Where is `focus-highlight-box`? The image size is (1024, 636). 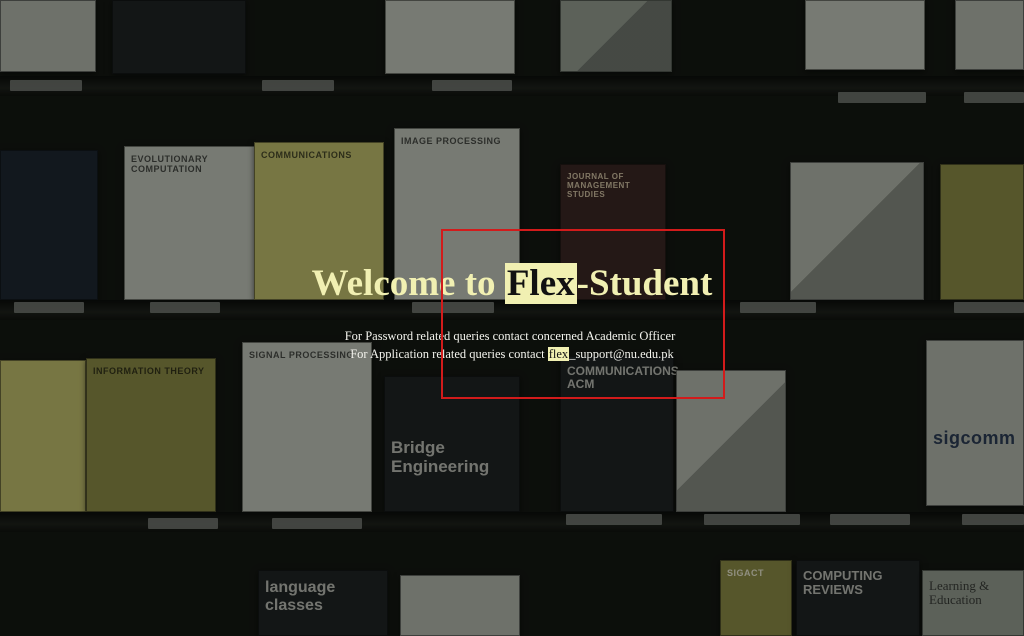 focus-highlight-box is located at coordinates (583, 314).